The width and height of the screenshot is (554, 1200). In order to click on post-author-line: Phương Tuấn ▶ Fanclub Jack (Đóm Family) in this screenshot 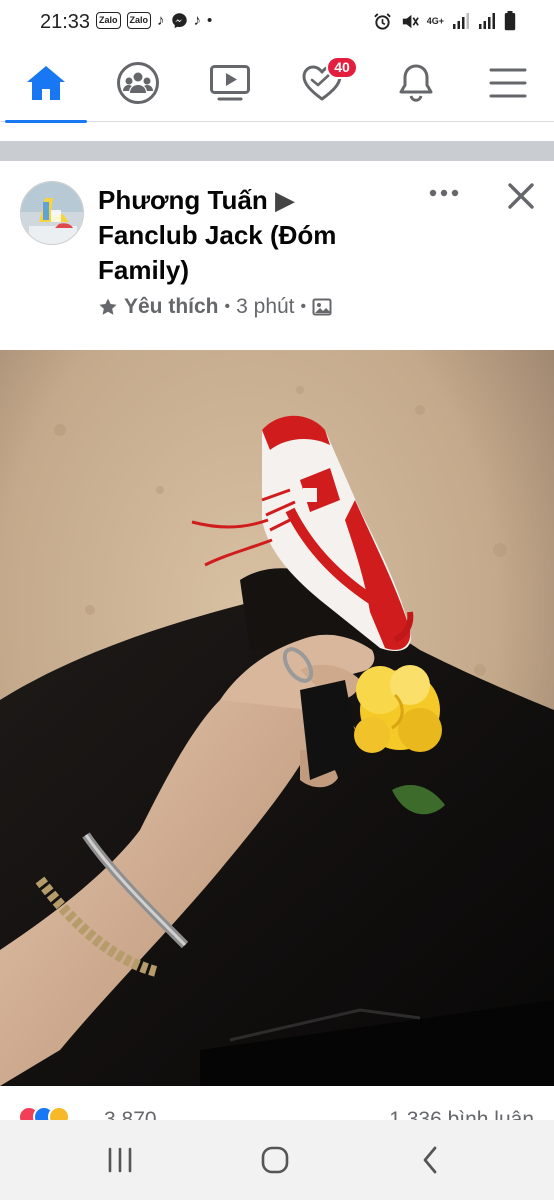, I will do `click(248, 235)`.